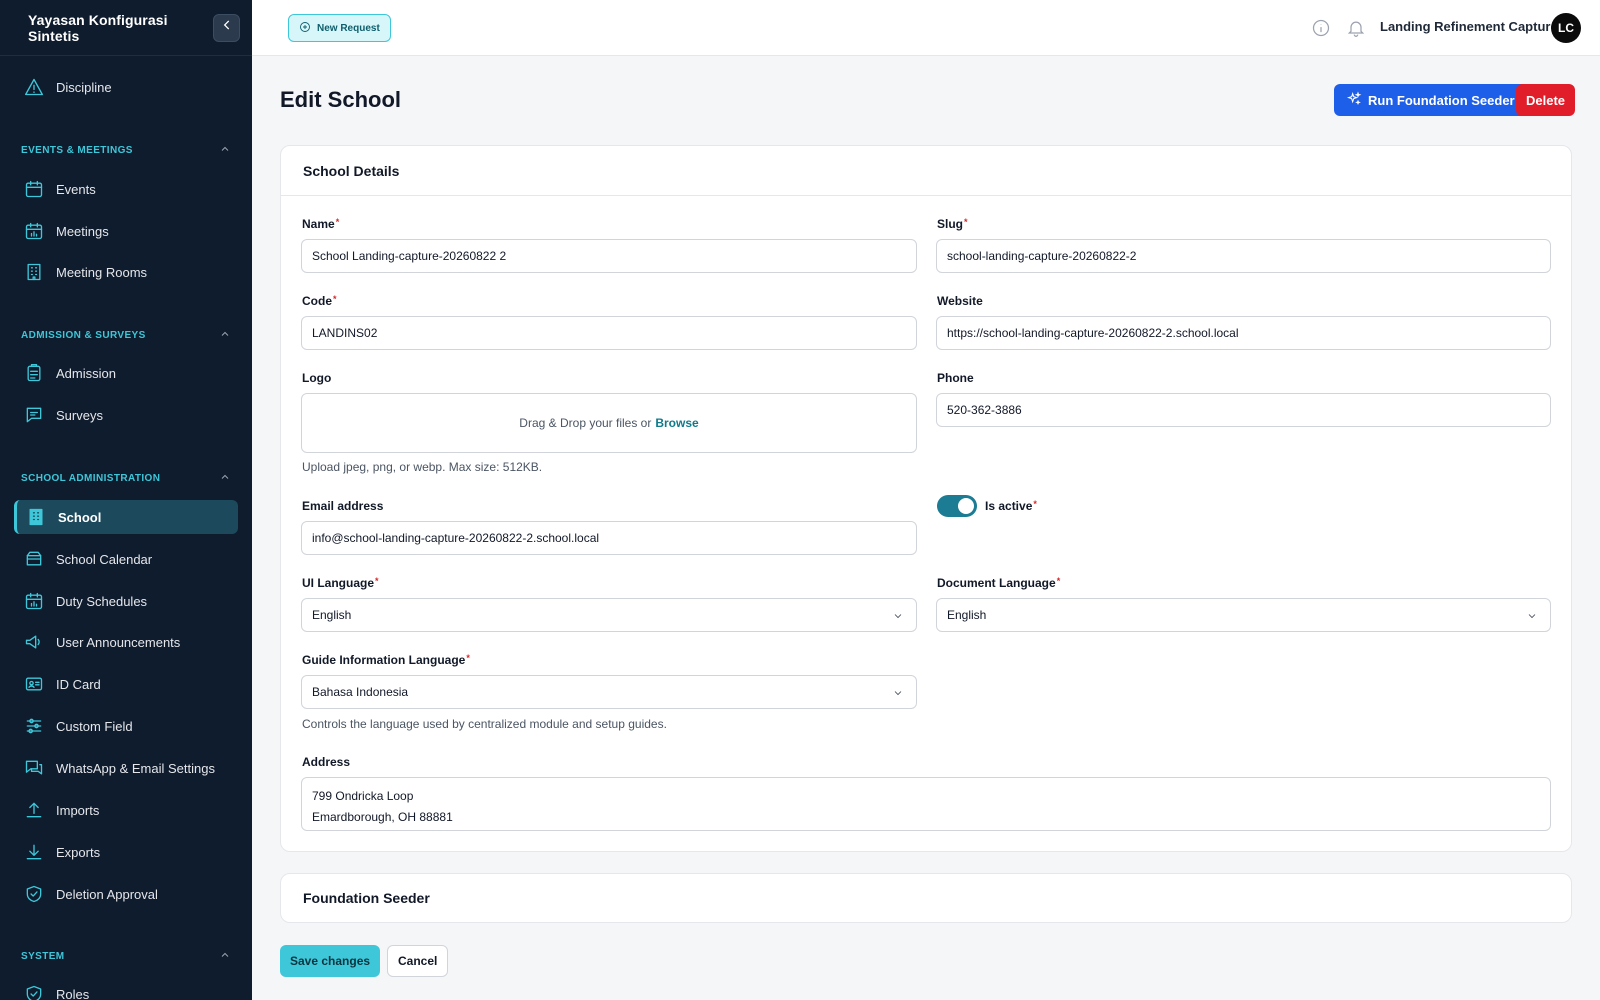  Describe the element at coordinates (126, 684) in the screenshot. I see `sidebar-item-id-card: ID Card` at that location.